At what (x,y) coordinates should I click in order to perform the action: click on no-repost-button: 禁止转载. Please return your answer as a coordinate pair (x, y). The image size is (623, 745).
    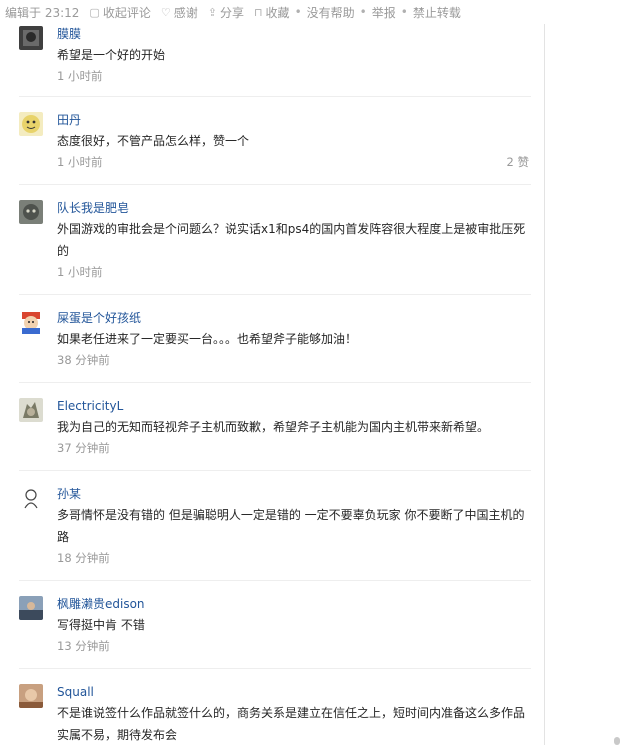
    Looking at the image, I should click on (437, 12).